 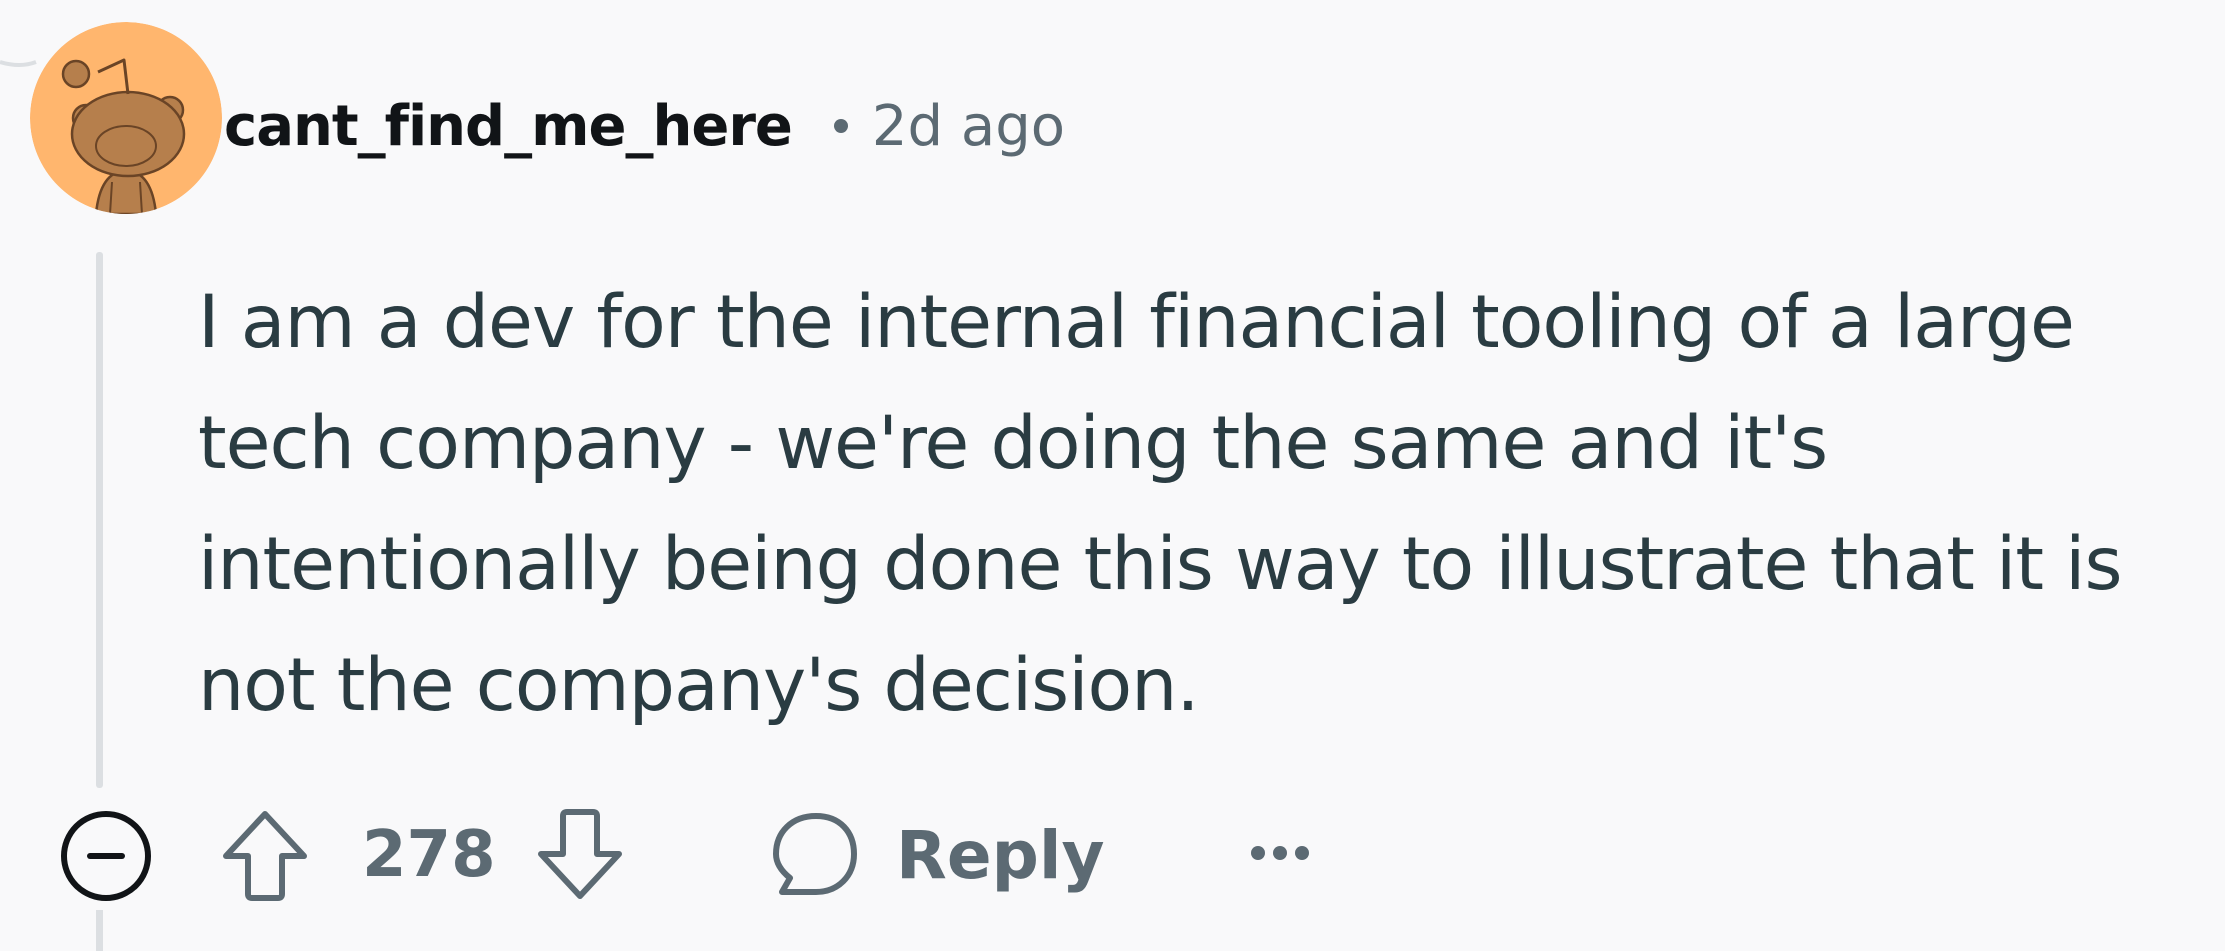 What do you see at coordinates (1000, 855) in the screenshot?
I see `reply-label: Reply` at bounding box center [1000, 855].